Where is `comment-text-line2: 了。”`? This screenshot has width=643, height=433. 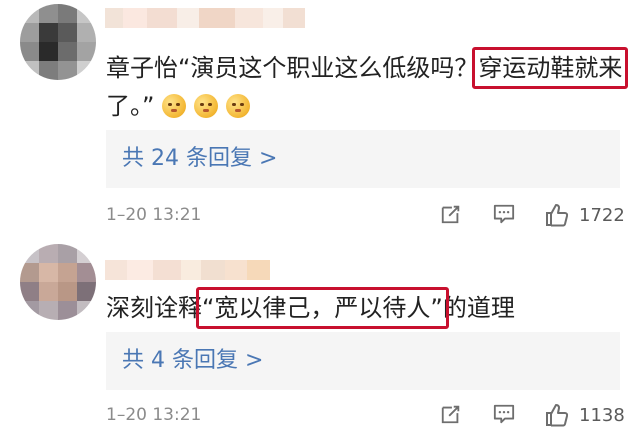
comment-text-line2: 了。” is located at coordinates (178, 106).